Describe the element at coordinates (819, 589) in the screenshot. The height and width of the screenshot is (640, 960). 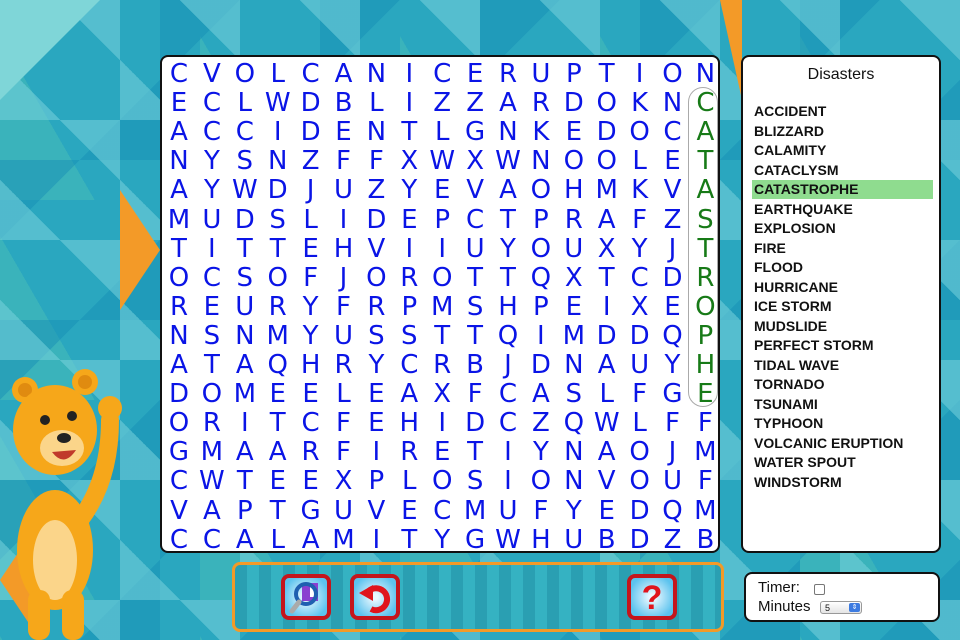
I see `timer-checkbox` at that location.